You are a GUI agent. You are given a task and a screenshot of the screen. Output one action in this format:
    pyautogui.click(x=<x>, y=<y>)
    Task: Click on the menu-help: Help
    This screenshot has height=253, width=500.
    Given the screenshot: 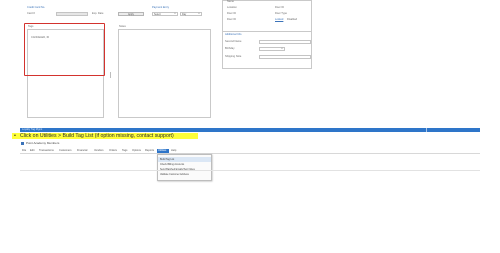 What is the action you would take?
    pyautogui.click(x=173, y=151)
    